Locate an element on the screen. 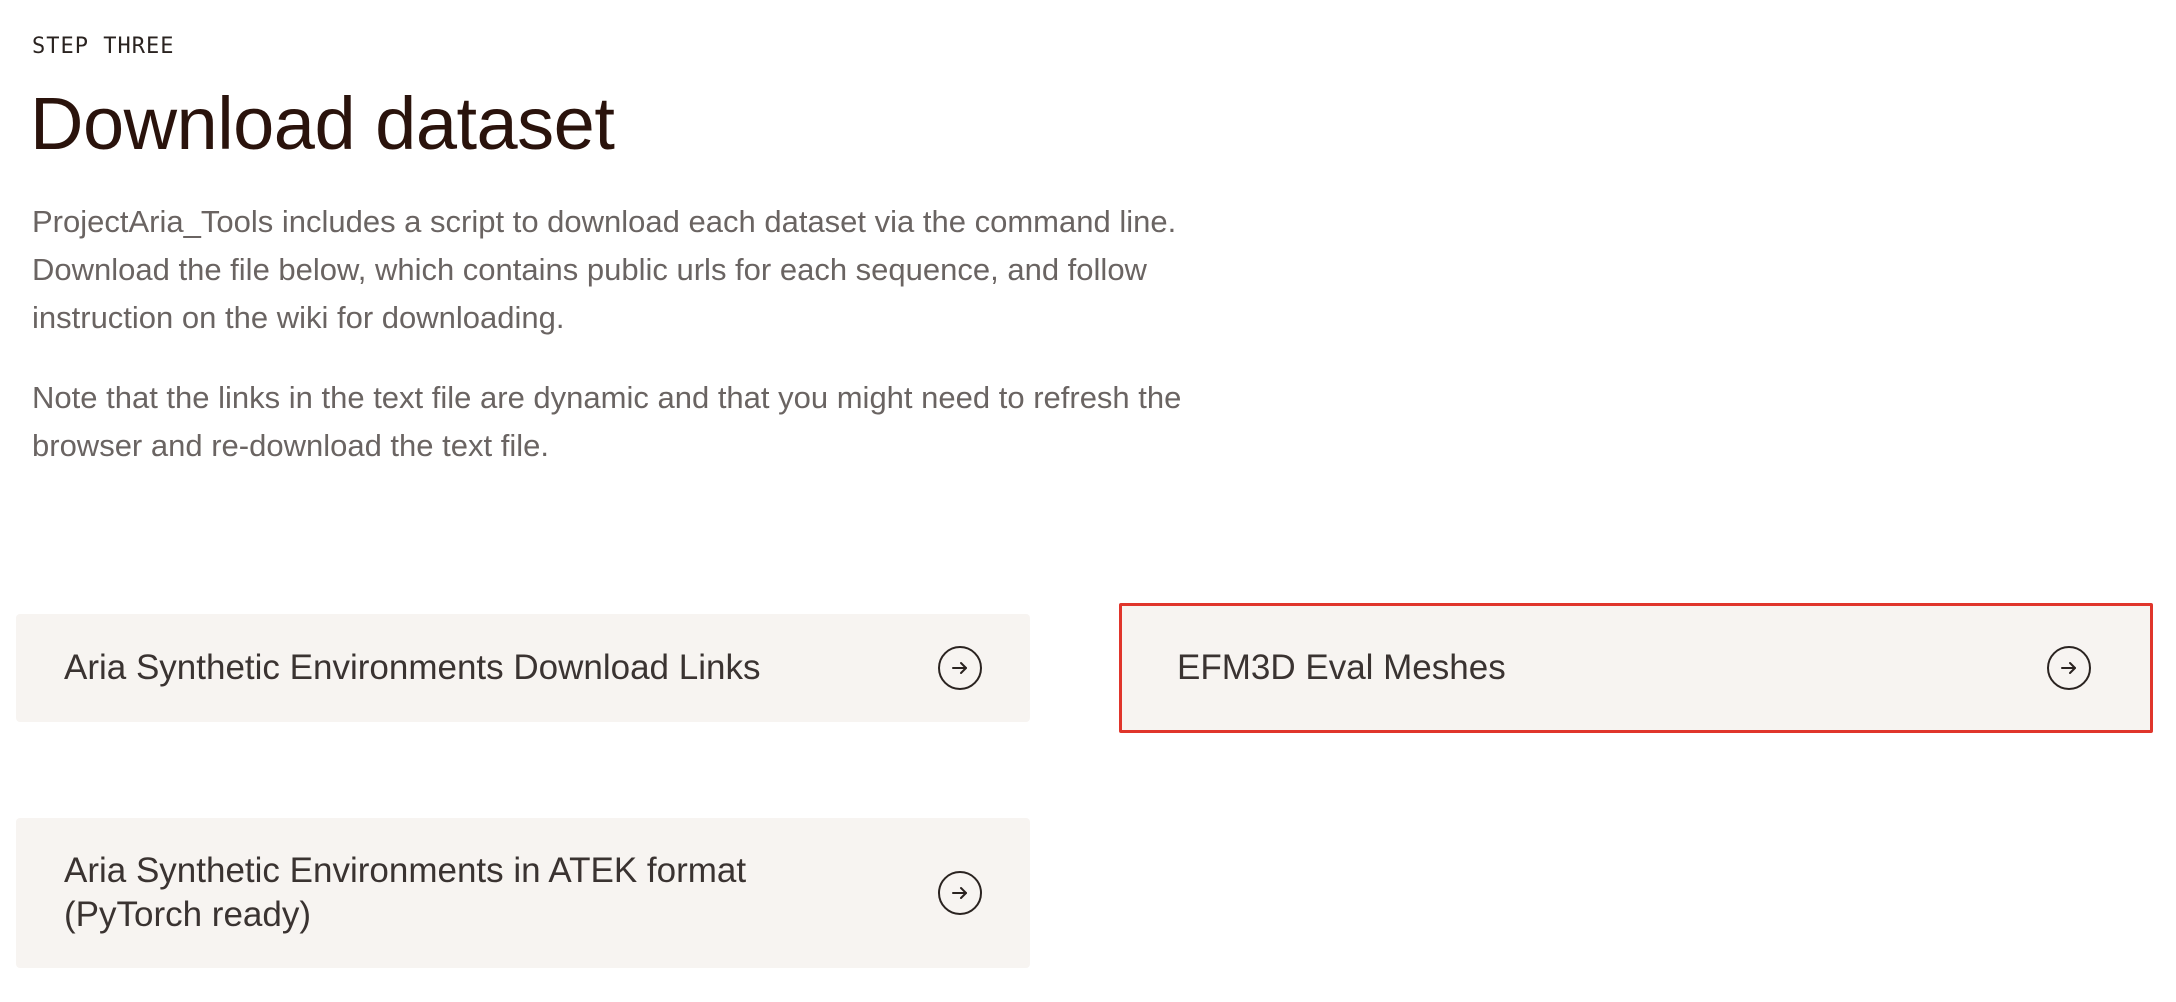 This screenshot has width=2176, height=1002. download-card-label: EFM3D Eval Meshes is located at coordinates (1341, 667).